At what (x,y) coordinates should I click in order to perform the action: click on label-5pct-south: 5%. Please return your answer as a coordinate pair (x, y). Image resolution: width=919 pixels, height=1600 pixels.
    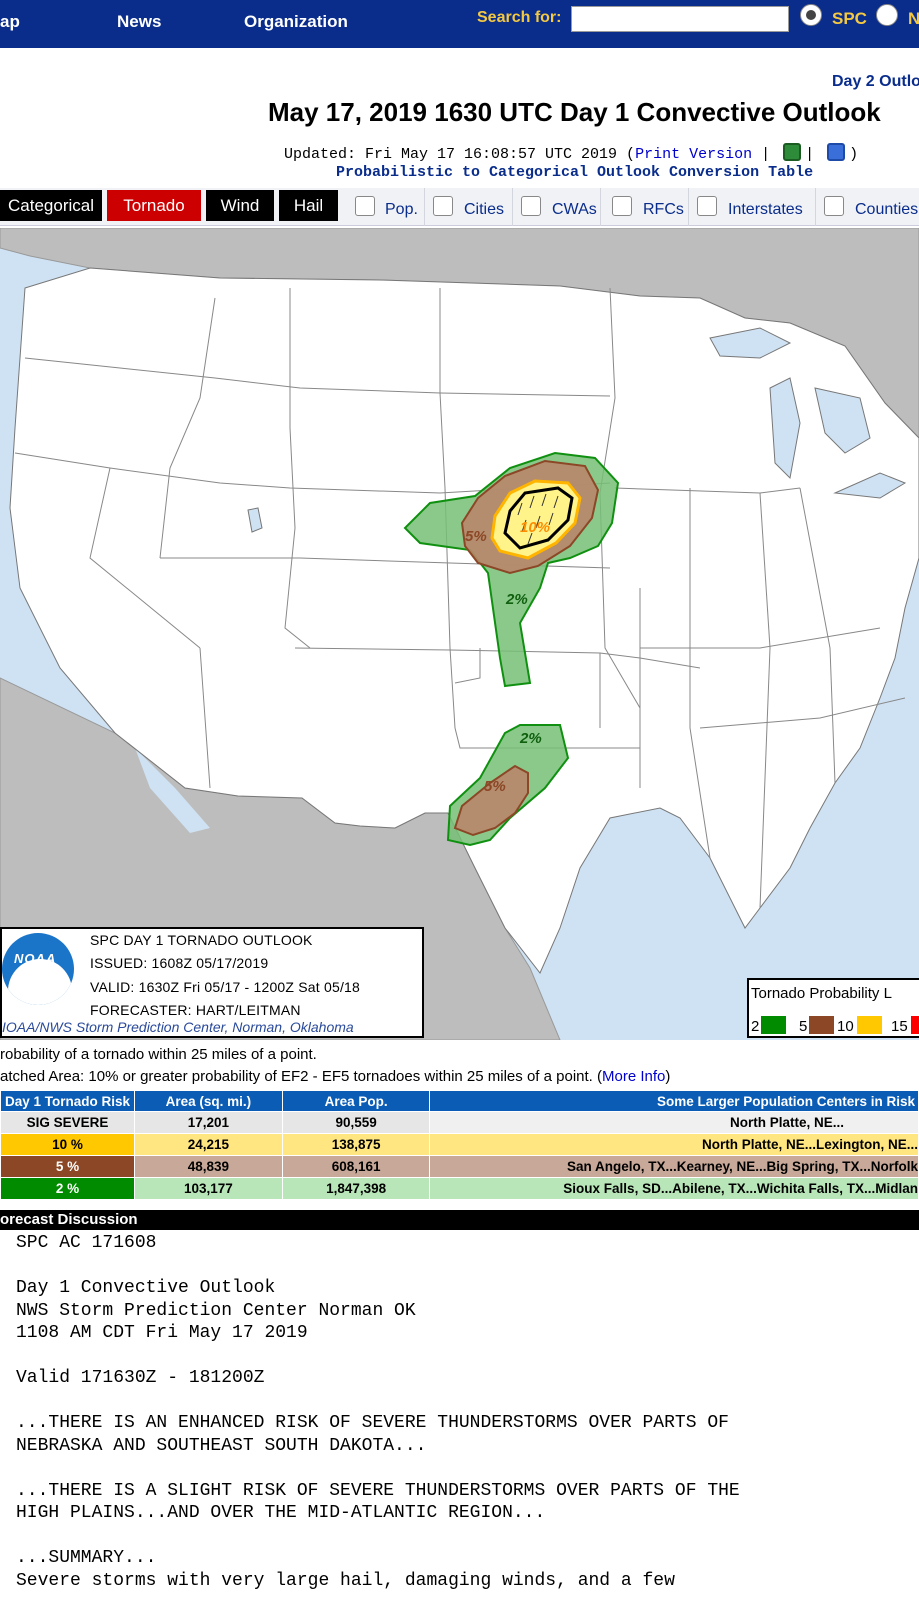
    Looking at the image, I should click on (495, 786).